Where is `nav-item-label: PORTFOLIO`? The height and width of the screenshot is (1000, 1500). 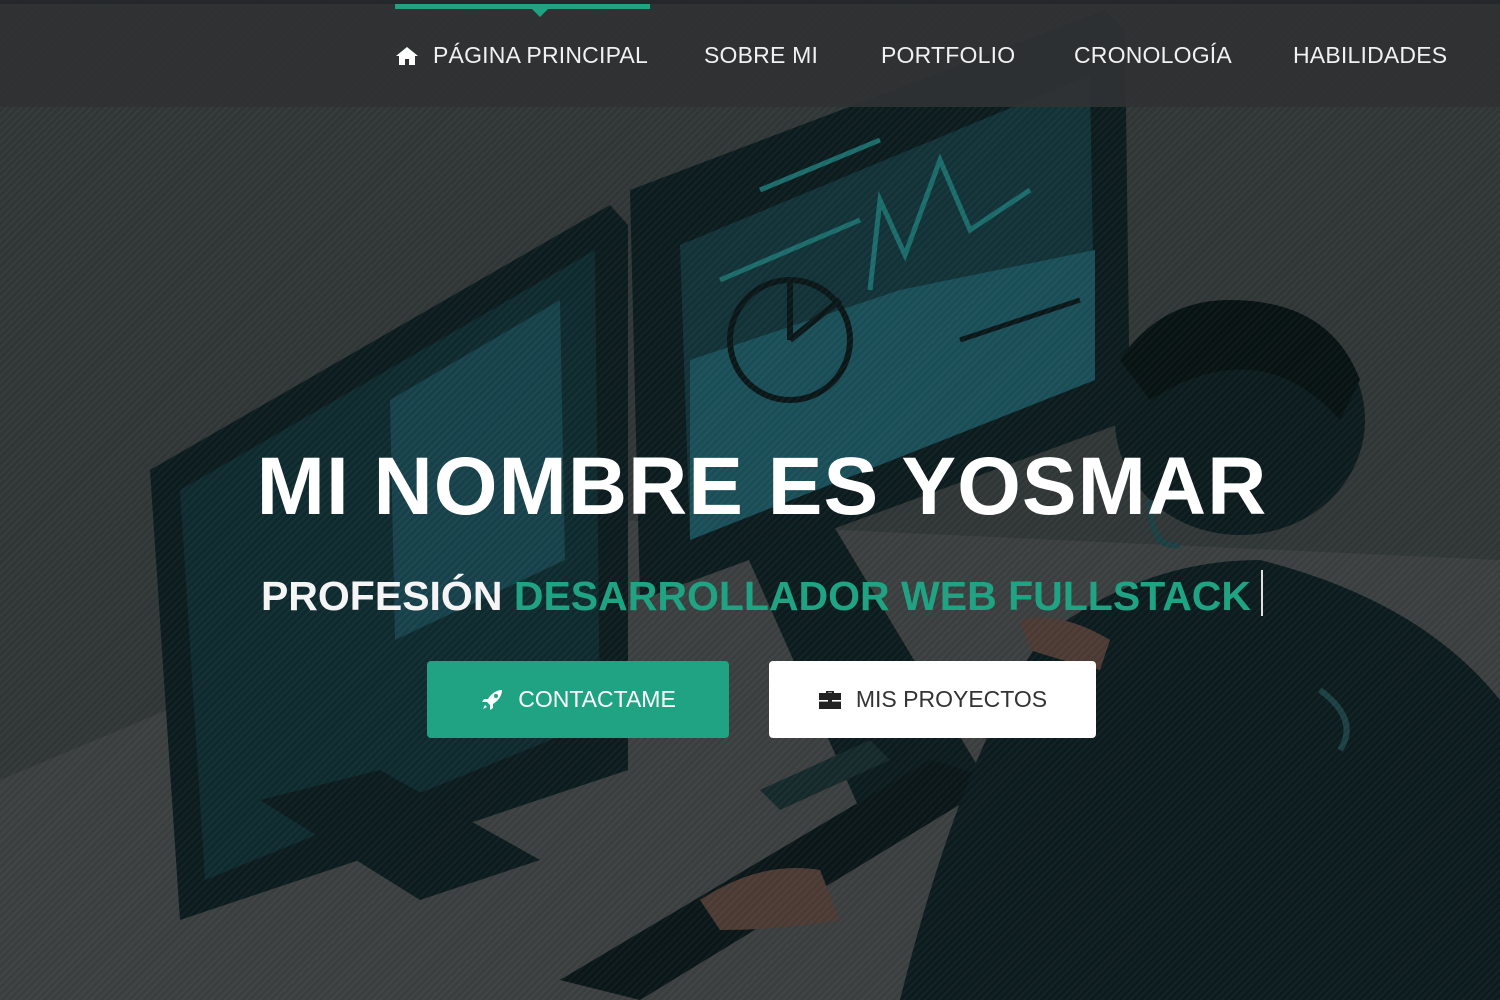
nav-item-label: PORTFOLIO is located at coordinates (948, 55).